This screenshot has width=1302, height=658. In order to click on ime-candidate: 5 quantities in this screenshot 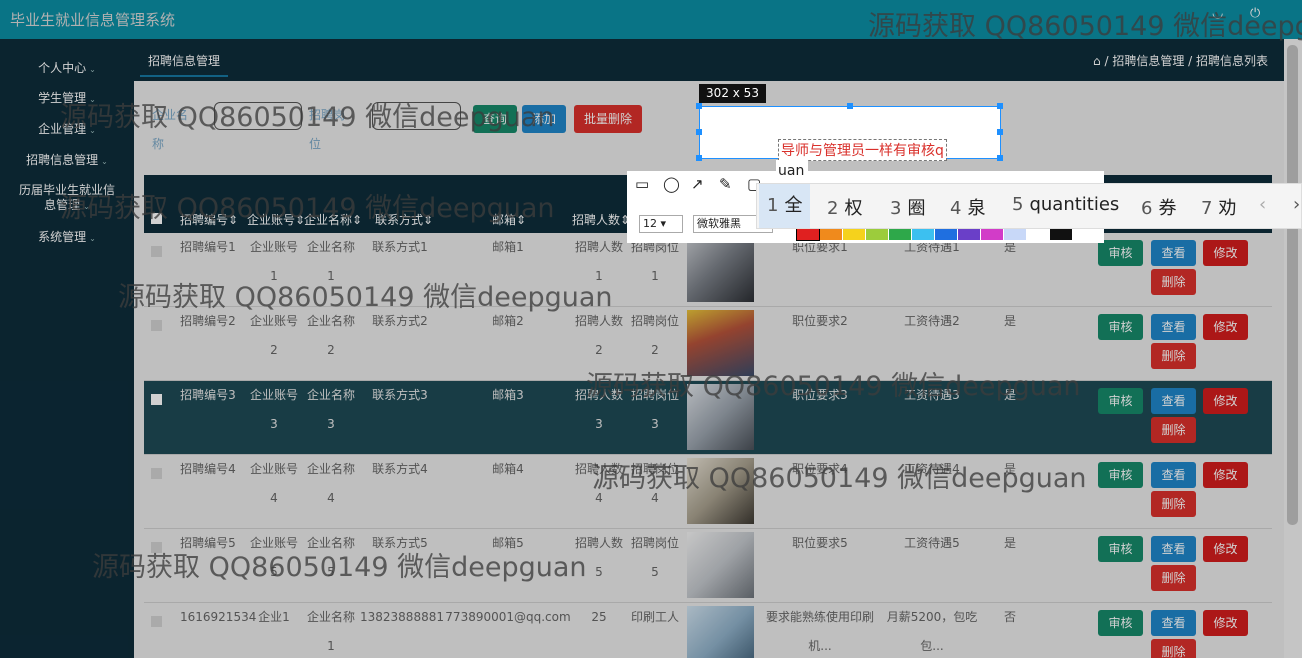, I will do `click(1065, 204)`.